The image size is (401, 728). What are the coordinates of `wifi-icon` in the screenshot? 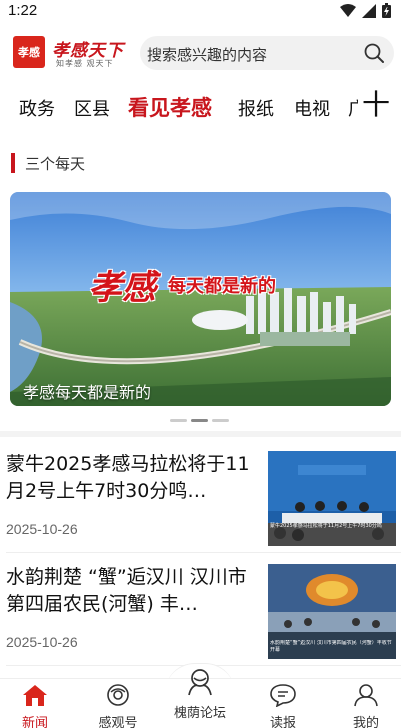 It's located at (348, 10).